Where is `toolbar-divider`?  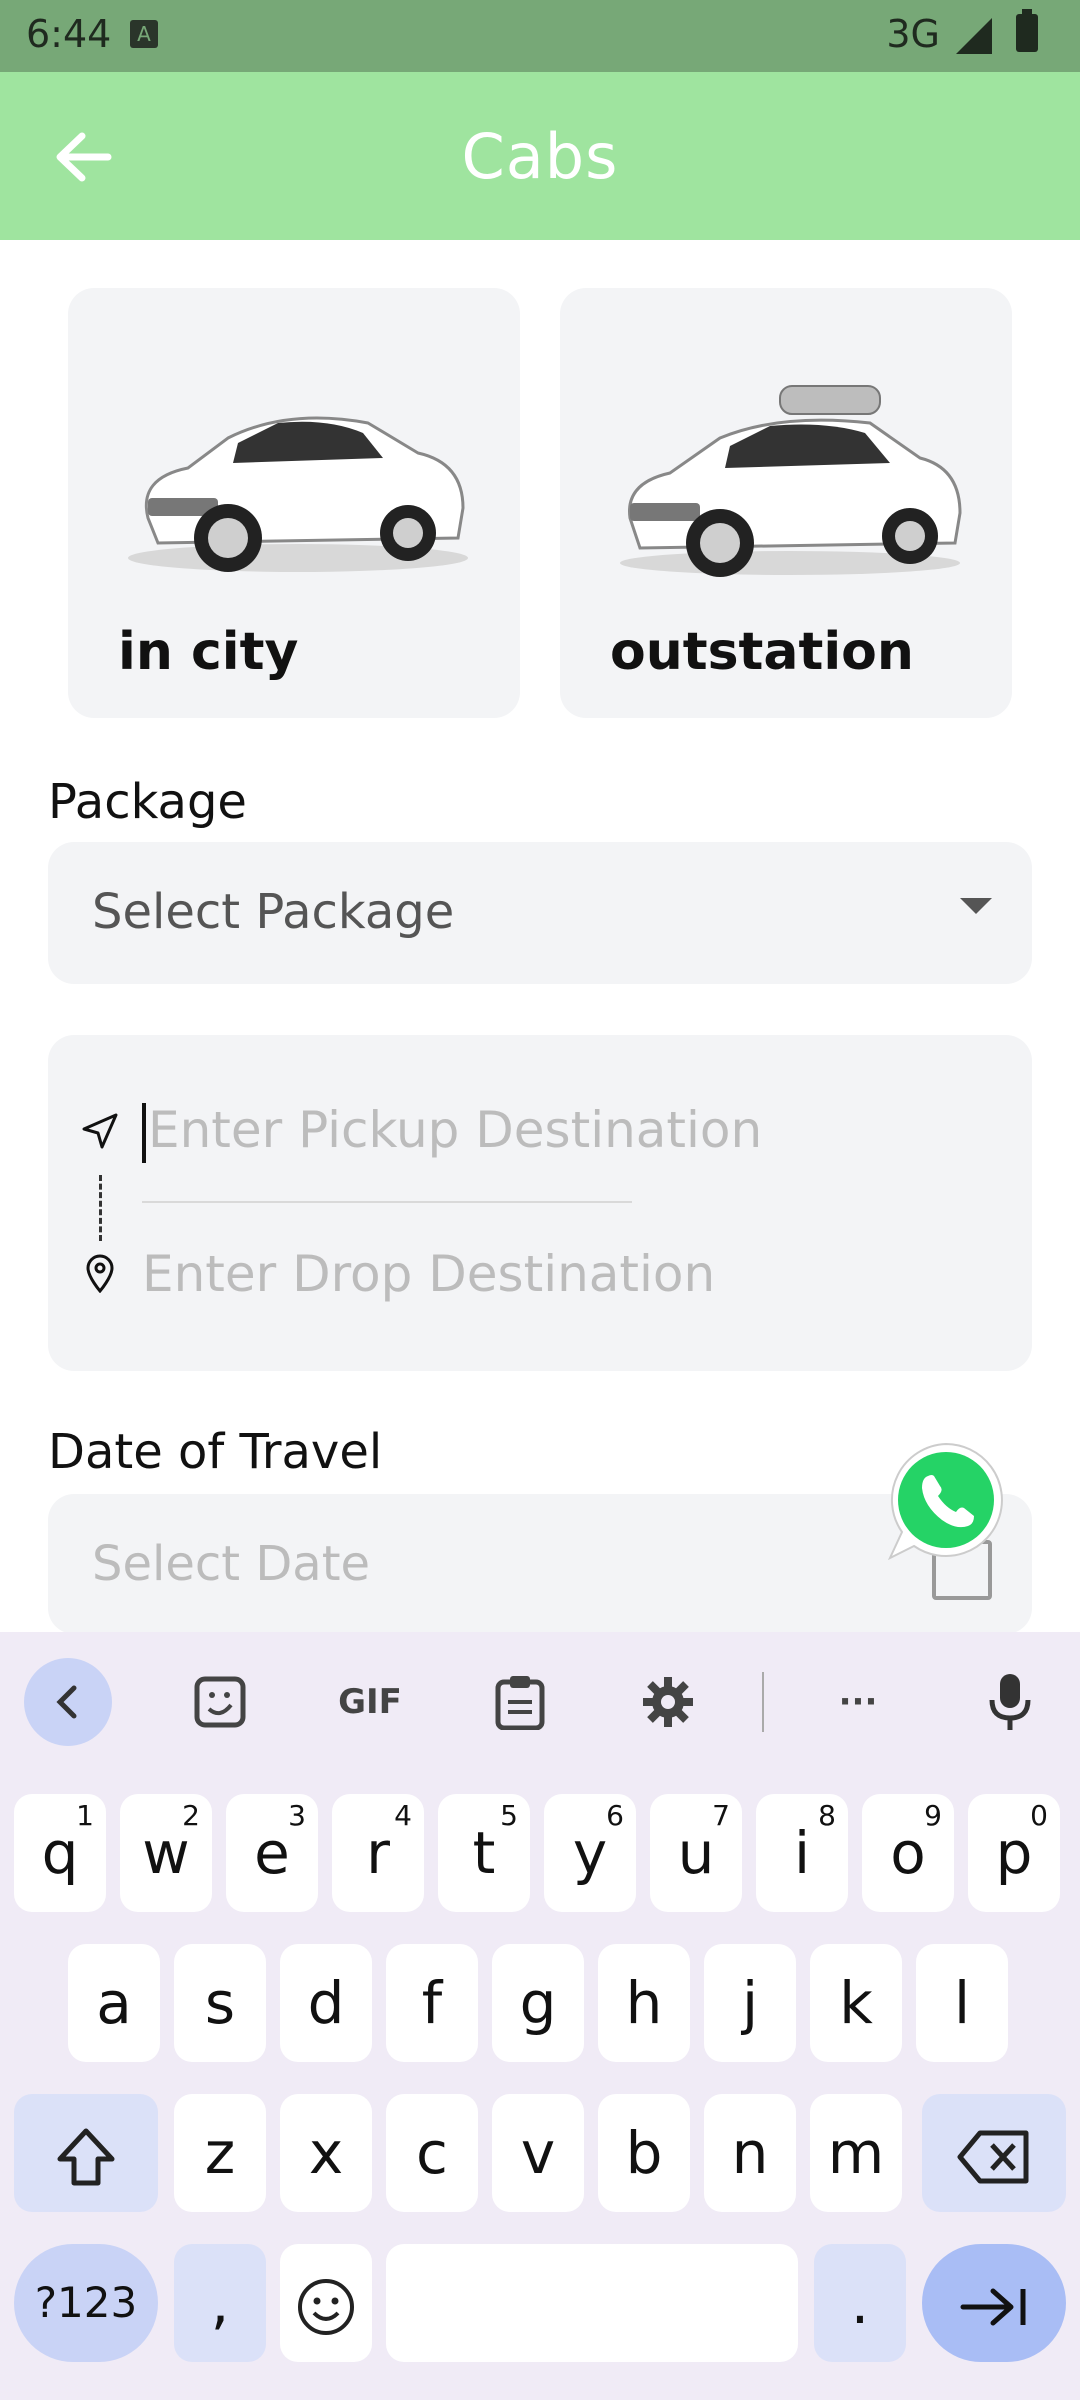 toolbar-divider is located at coordinates (763, 1702).